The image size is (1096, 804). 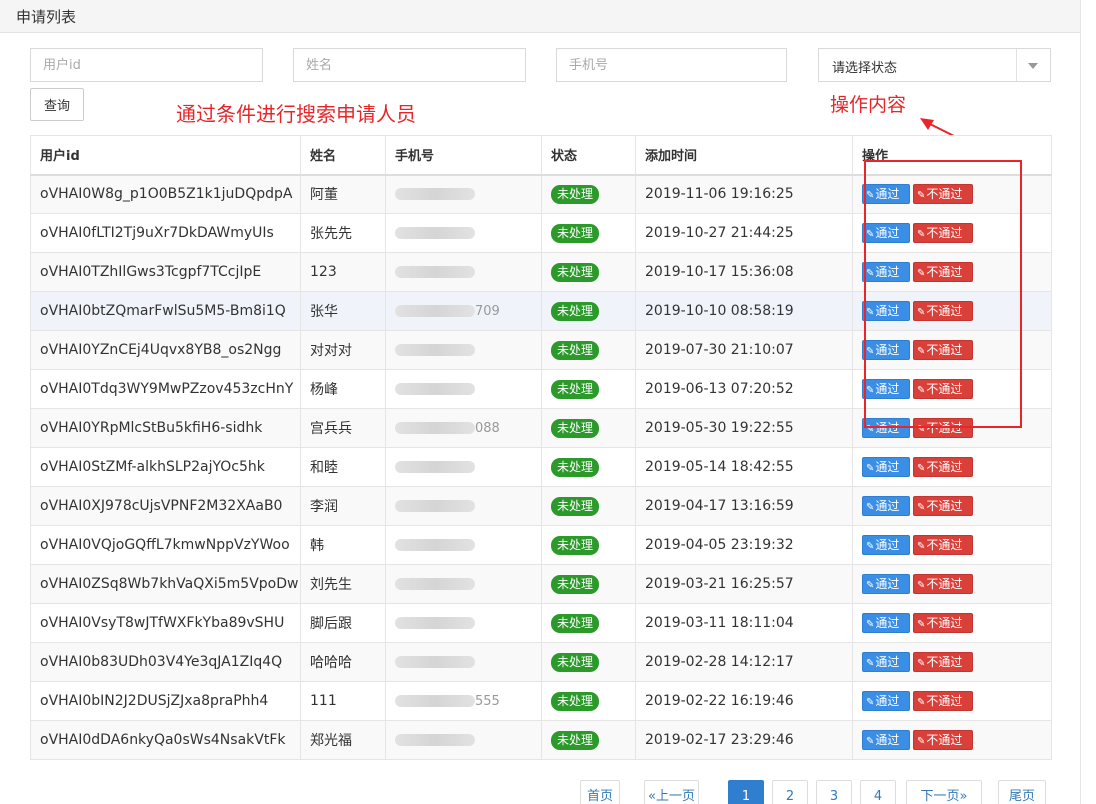 What do you see at coordinates (1022, 792) in the screenshot?
I see `last-page-button: 尾页` at bounding box center [1022, 792].